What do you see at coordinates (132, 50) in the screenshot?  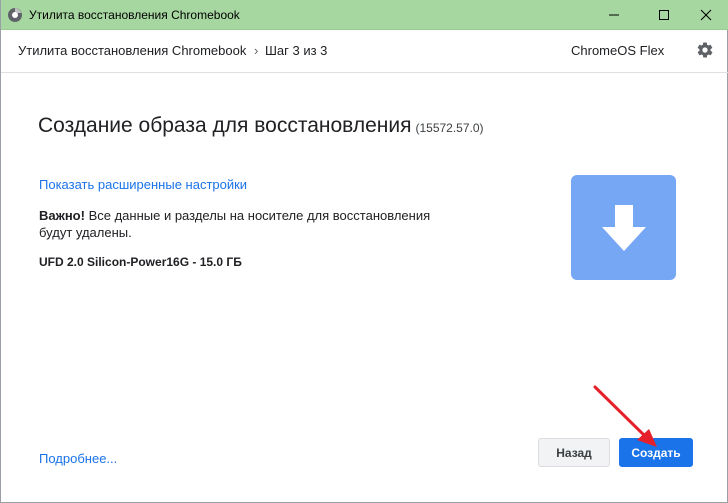 I see `breadcrumb-app: Утилита восстановления Chromebook` at bounding box center [132, 50].